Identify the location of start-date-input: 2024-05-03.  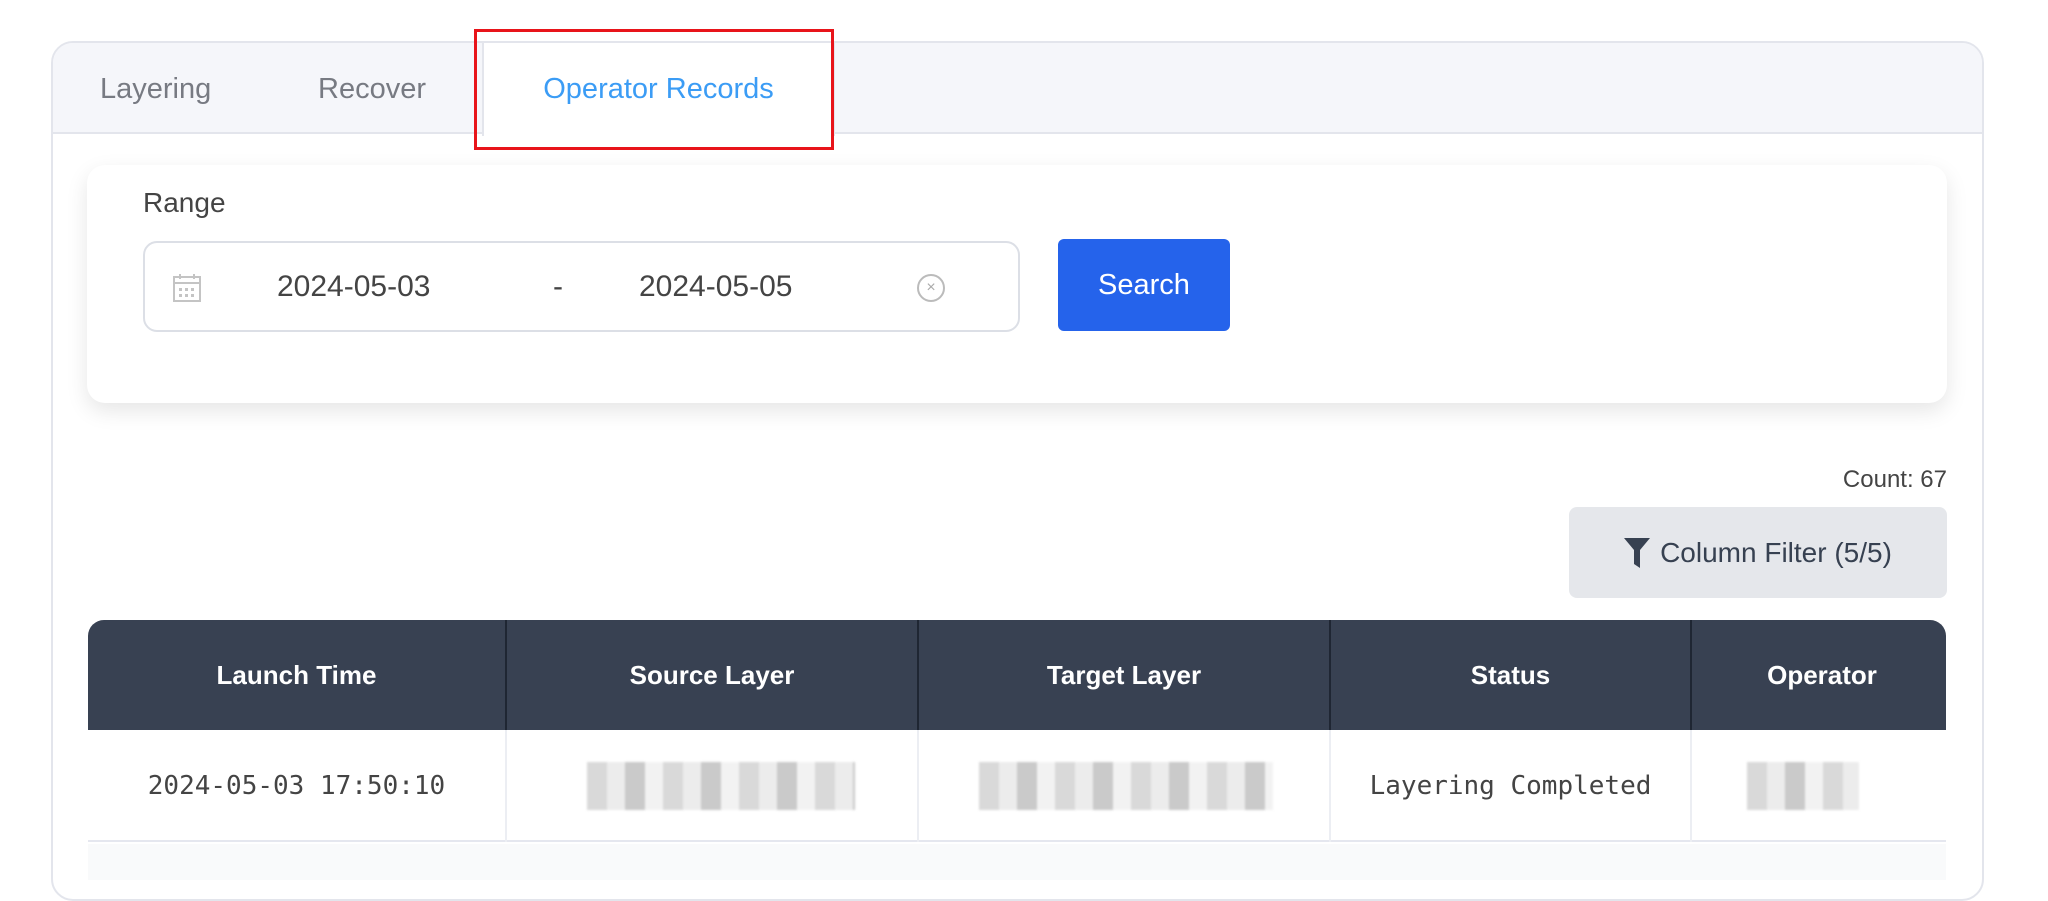
(353, 287).